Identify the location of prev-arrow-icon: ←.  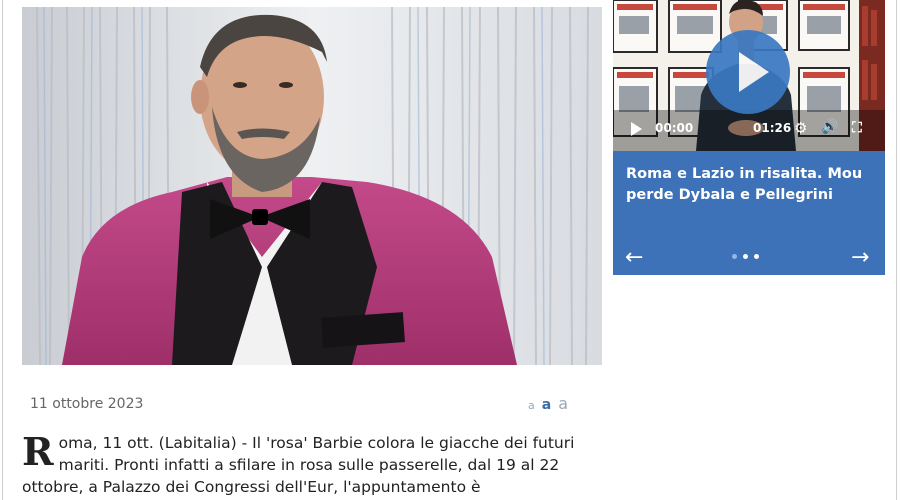
(634, 258).